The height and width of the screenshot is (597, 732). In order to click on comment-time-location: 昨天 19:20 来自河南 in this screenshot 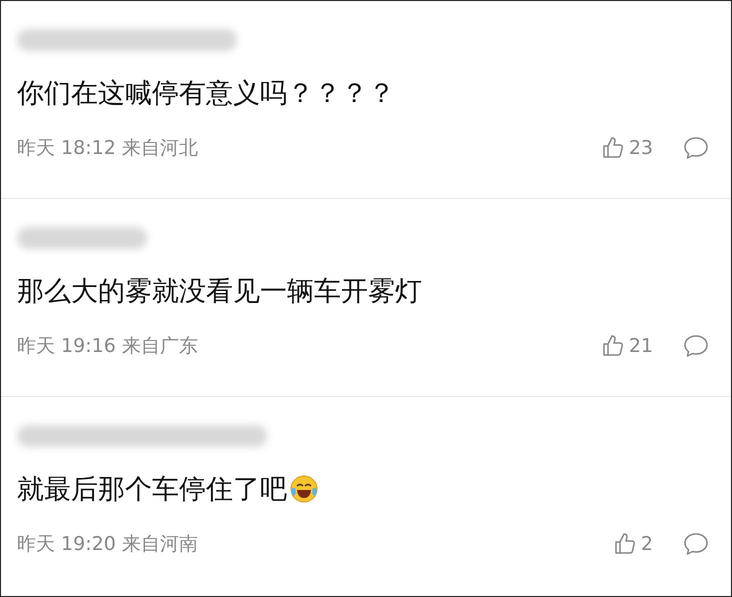, I will do `click(108, 544)`.